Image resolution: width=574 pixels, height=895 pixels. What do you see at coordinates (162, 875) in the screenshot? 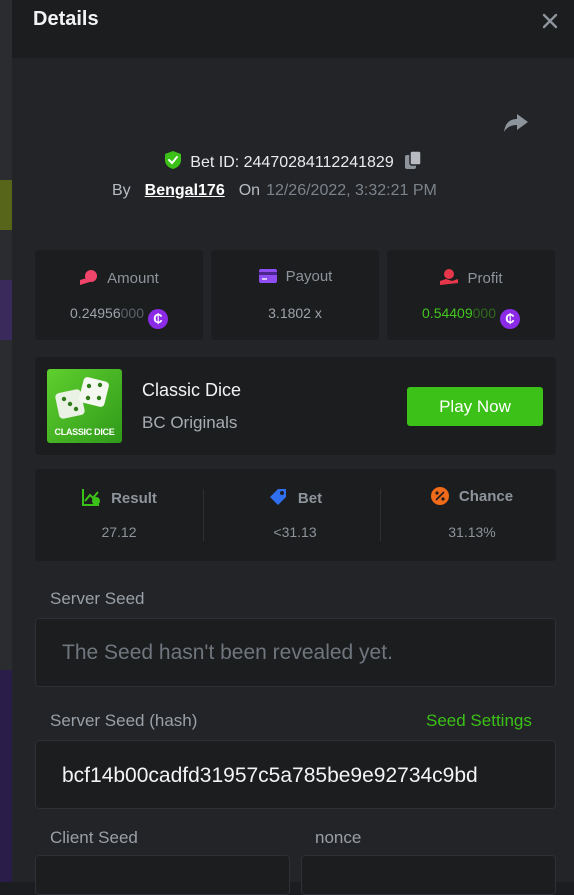
I see `client-seed-field` at bounding box center [162, 875].